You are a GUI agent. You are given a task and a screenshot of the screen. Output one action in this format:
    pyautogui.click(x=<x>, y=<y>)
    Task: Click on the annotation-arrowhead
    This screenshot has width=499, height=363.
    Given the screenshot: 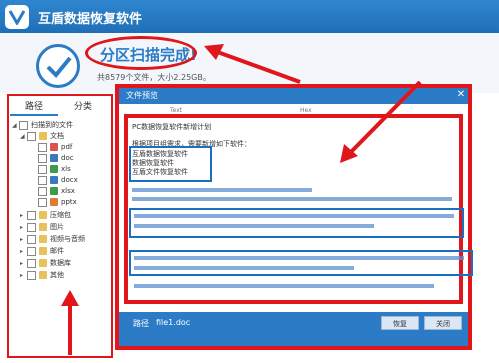 What is the action you would take?
    pyautogui.click(x=70, y=298)
    